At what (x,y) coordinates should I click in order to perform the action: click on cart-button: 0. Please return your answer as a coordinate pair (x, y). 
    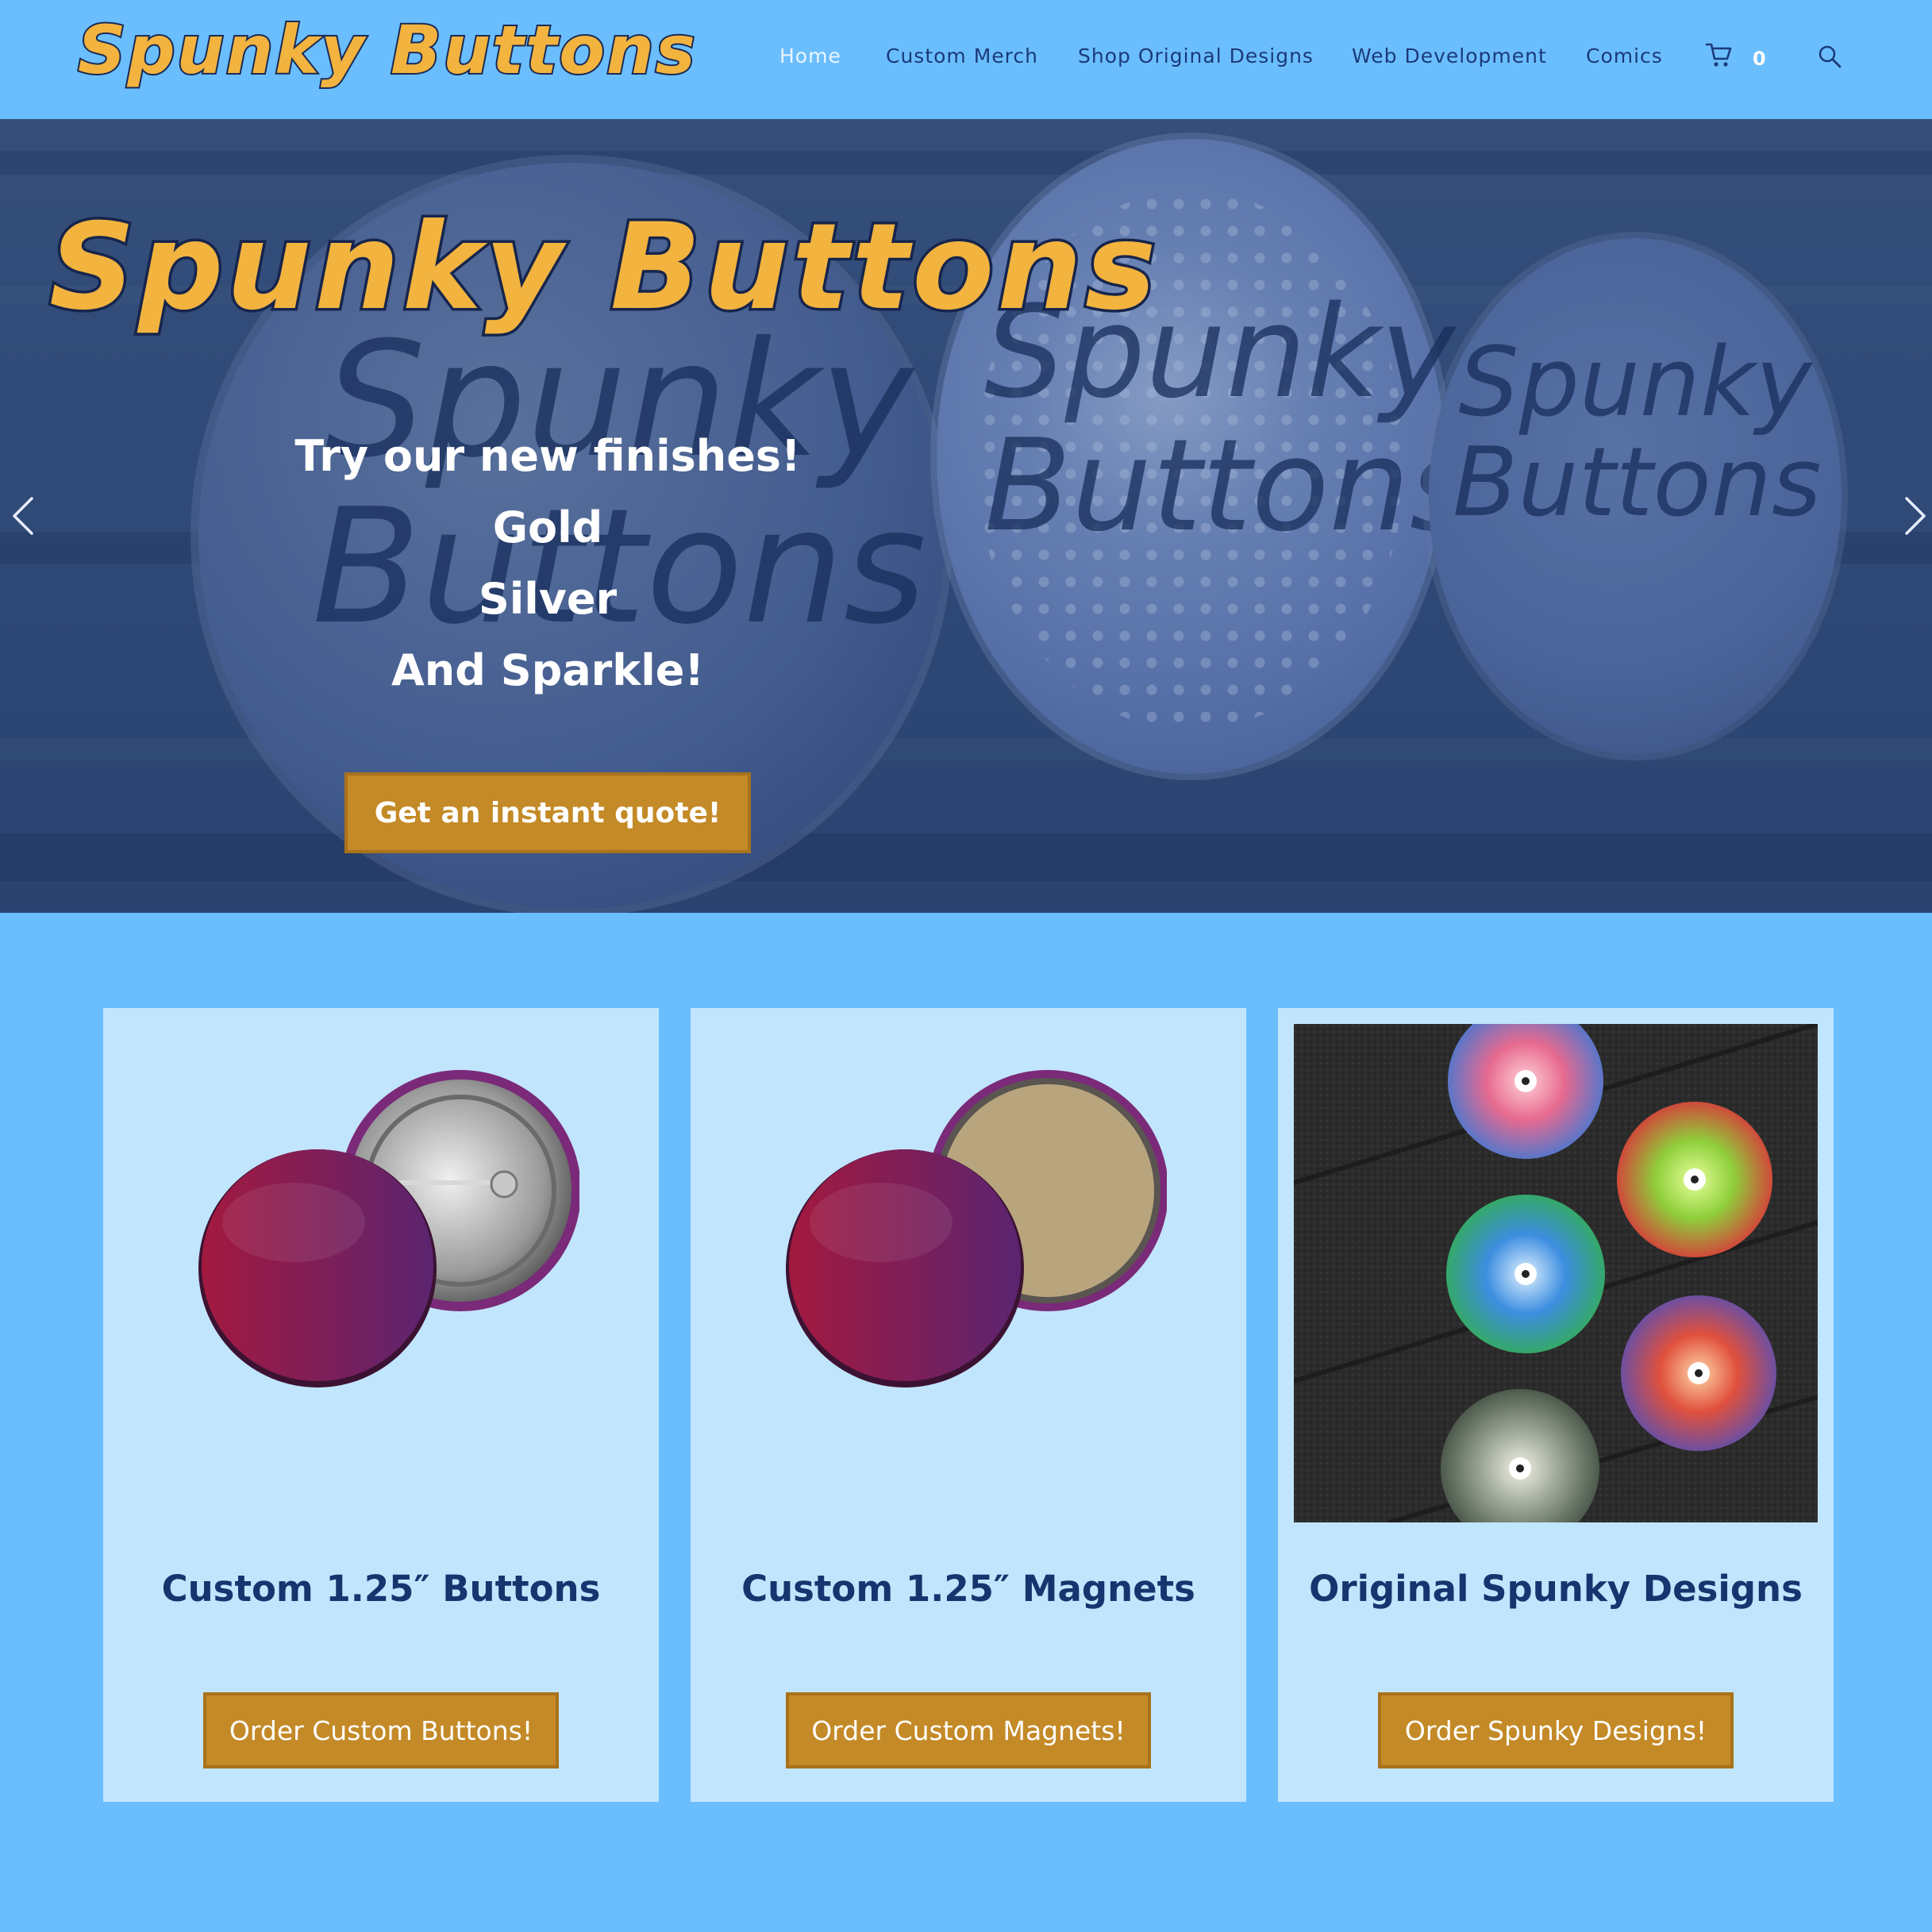
    Looking at the image, I should click on (1736, 54).